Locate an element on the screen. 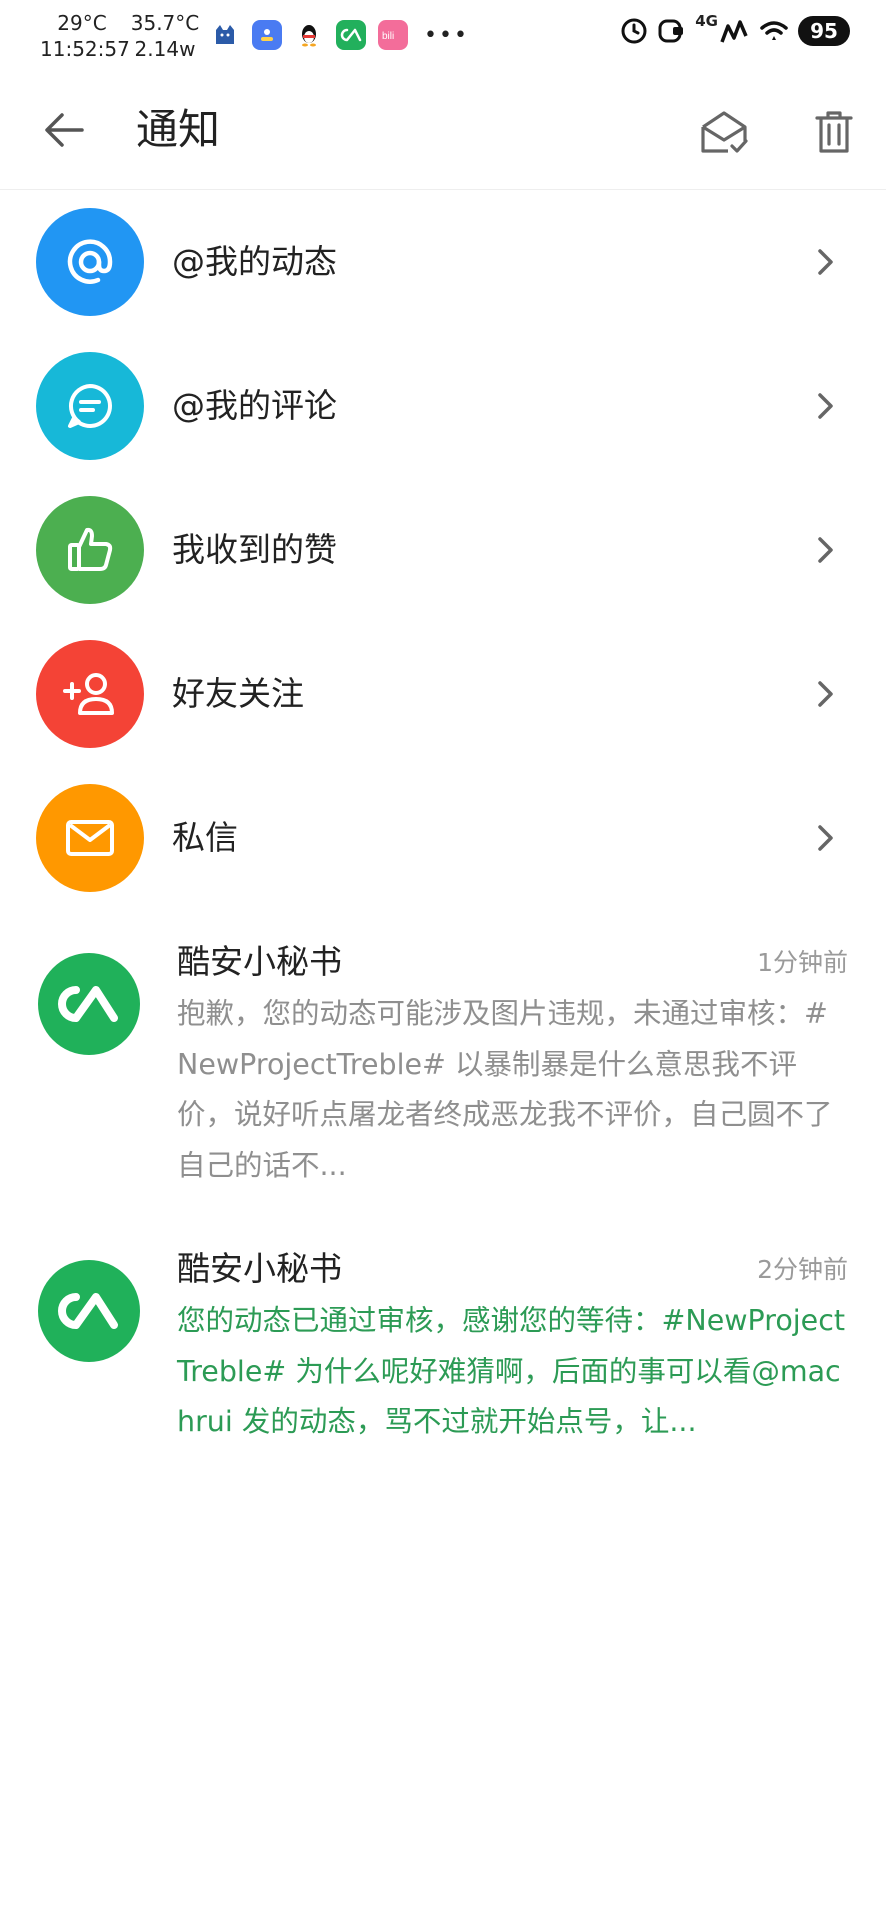  open-envelope-check-icon is located at coordinates (724, 132).